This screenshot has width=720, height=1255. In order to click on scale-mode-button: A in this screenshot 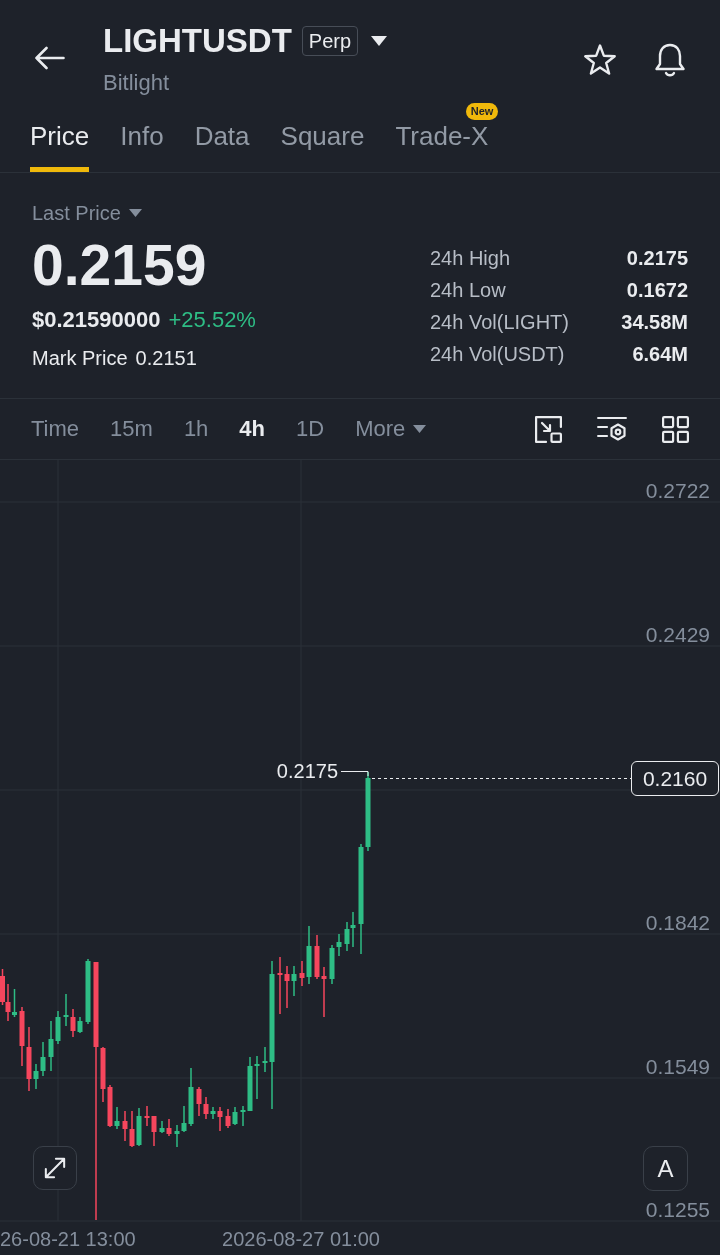, I will do `click(665, 1168)`.